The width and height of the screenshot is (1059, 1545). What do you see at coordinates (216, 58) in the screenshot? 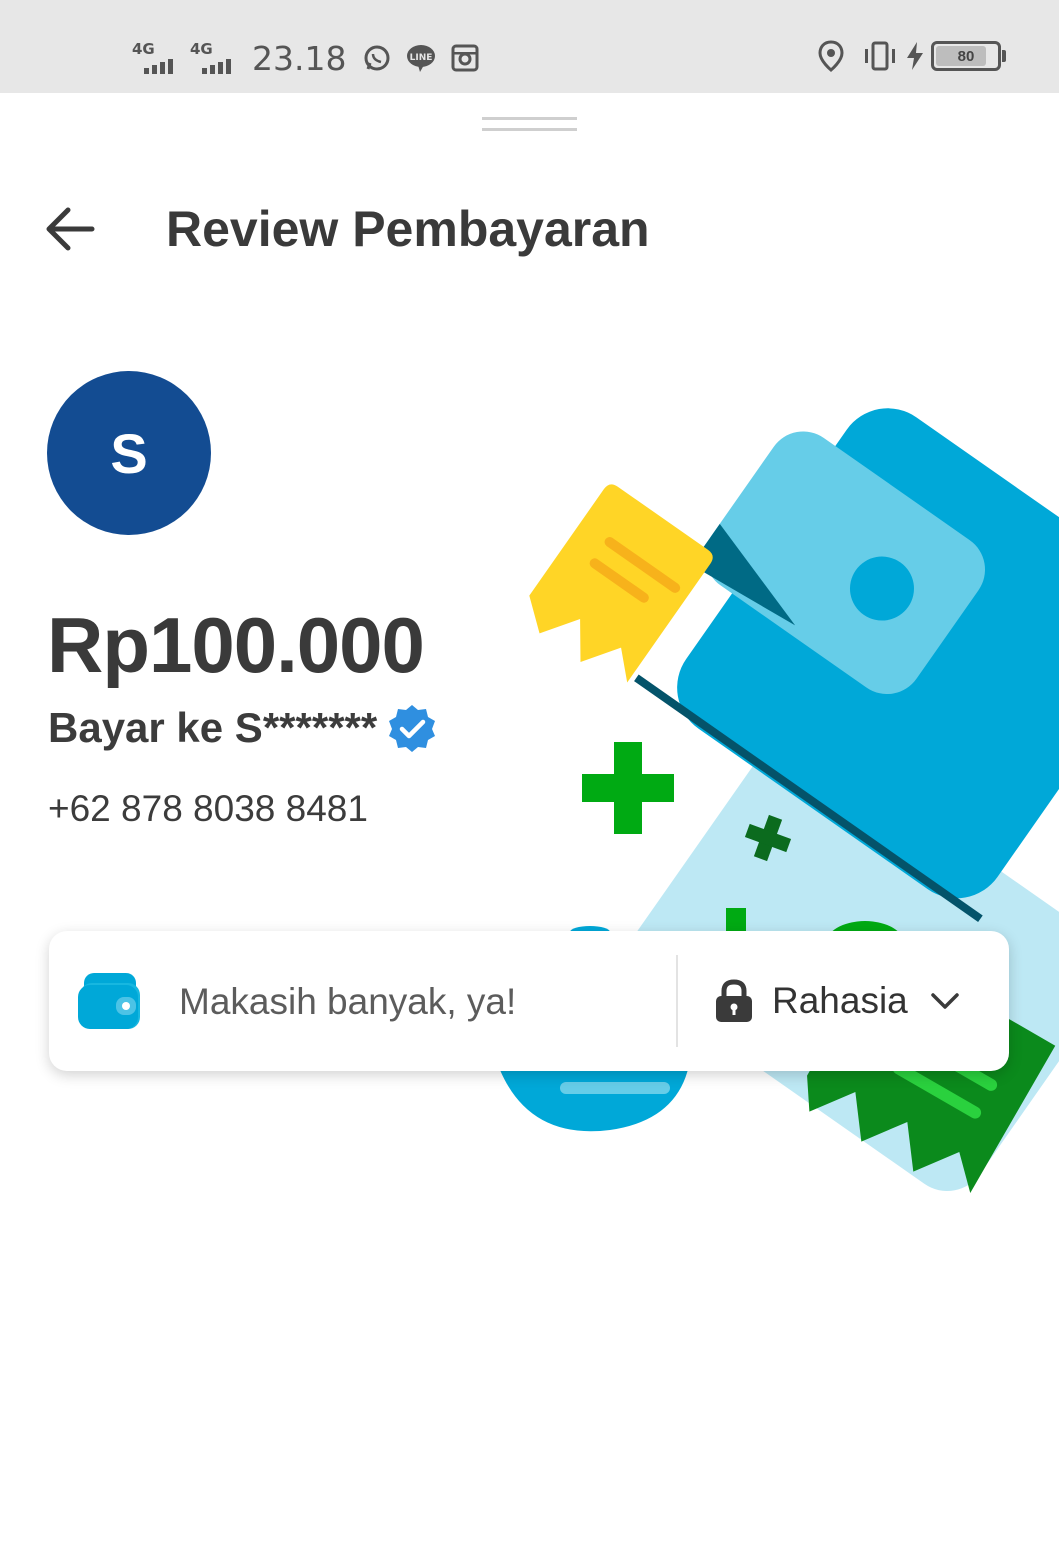
I see `signal-2-icon: 4G` at bounding box center [216, 58].